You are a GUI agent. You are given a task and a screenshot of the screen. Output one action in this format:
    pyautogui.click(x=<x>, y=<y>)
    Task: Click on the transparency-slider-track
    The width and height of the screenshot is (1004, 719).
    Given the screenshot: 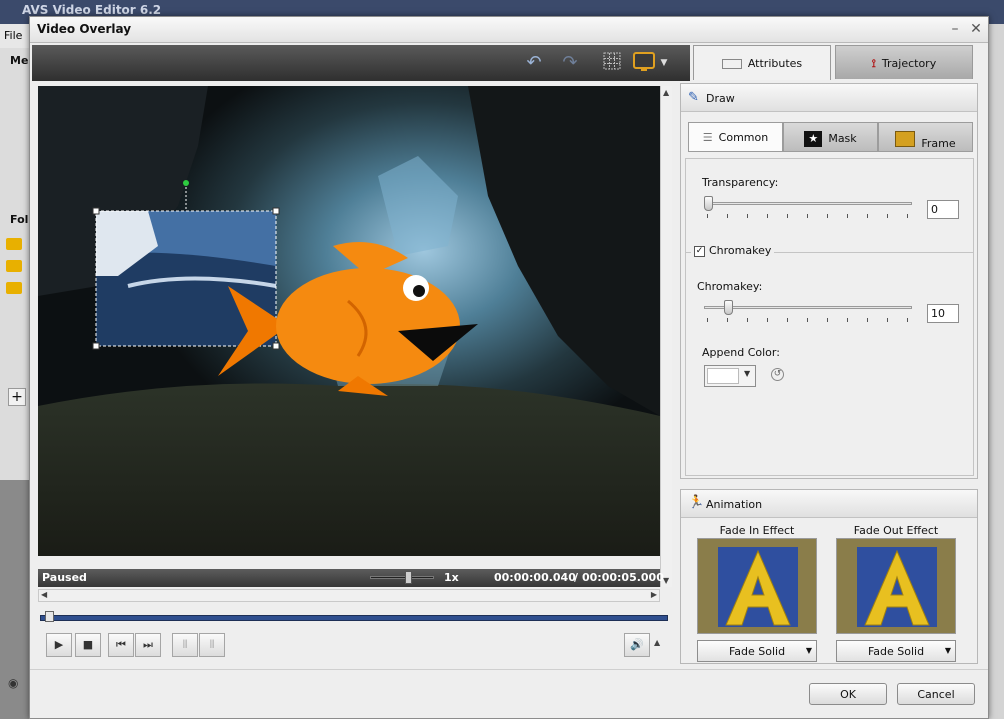 What is the action you would take?
    pyautogui.click(x=808, y=203)
    